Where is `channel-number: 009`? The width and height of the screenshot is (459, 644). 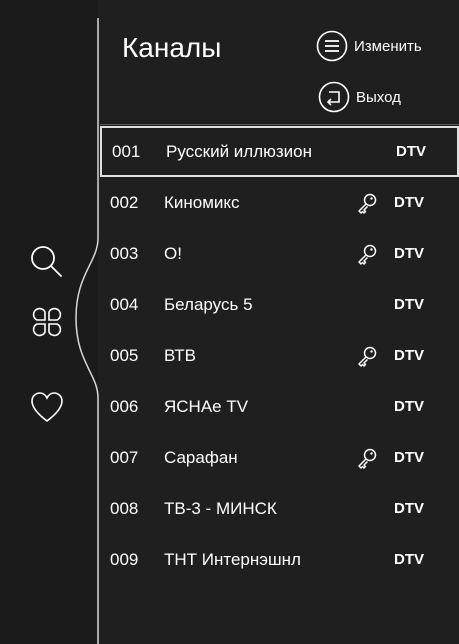 channel-number: 009 is located at coordinates (124, 559).